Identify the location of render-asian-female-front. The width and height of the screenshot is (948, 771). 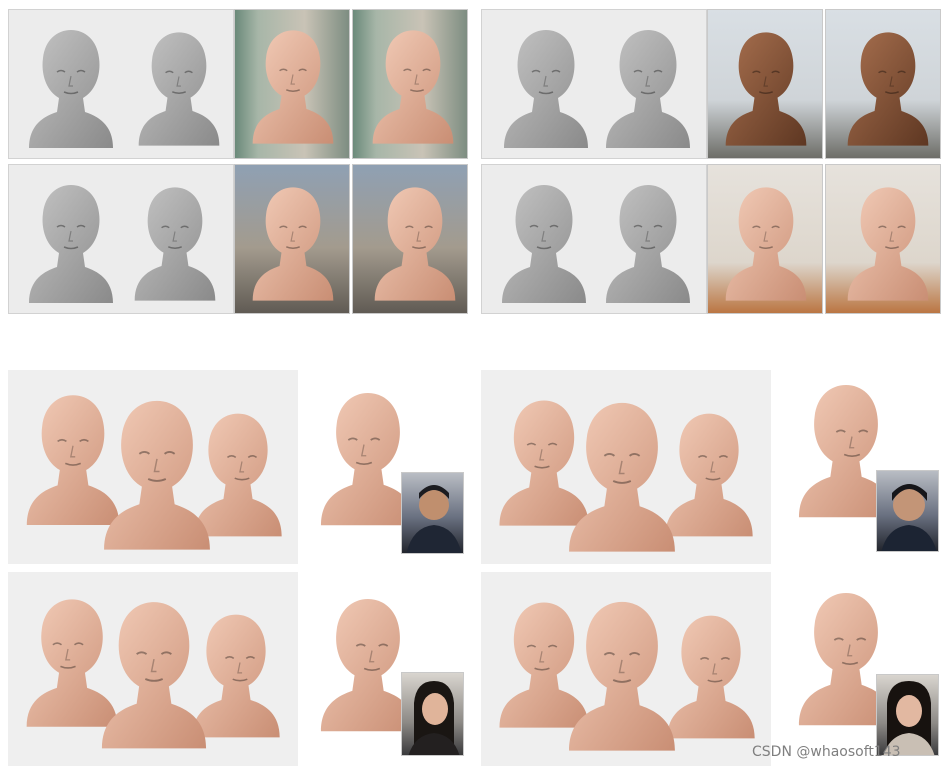
(292, 84).